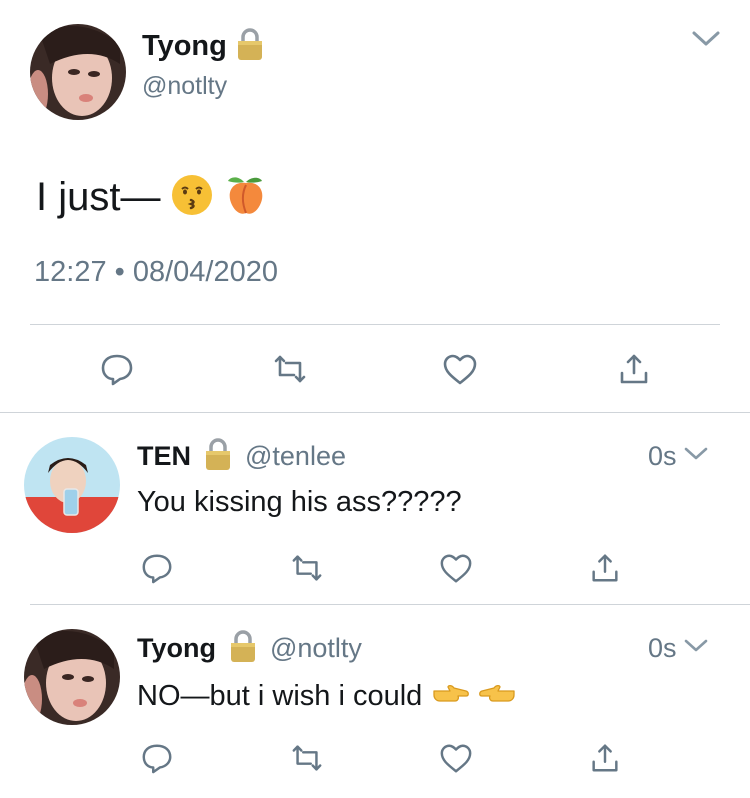 Image resolution: width=750 pixels, height=798 pixels. I want to click on pointing-left-icon, so click(498, 696).